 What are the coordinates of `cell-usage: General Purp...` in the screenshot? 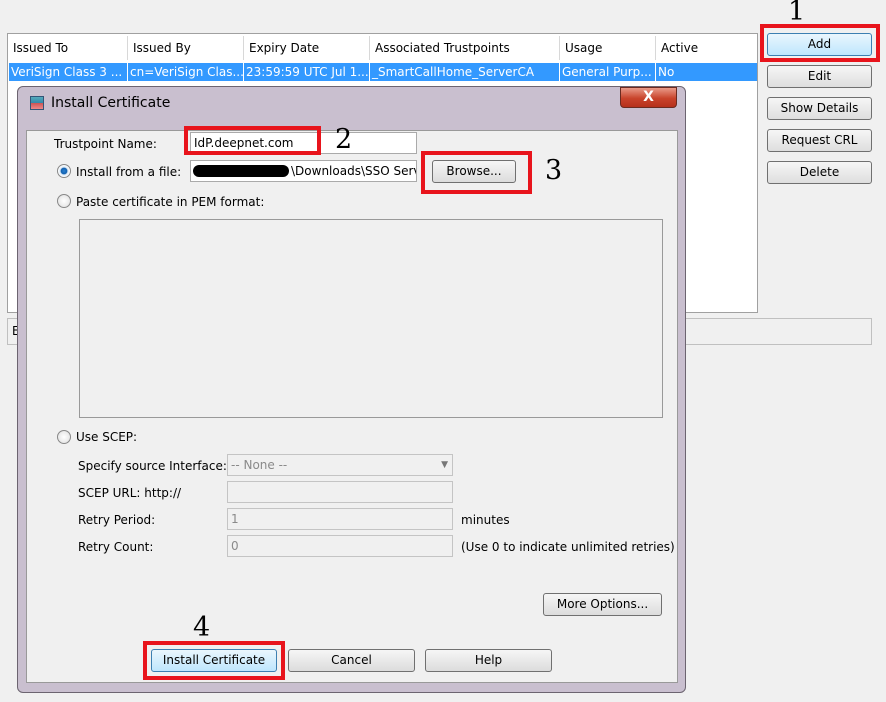 It's located at (608, 72).